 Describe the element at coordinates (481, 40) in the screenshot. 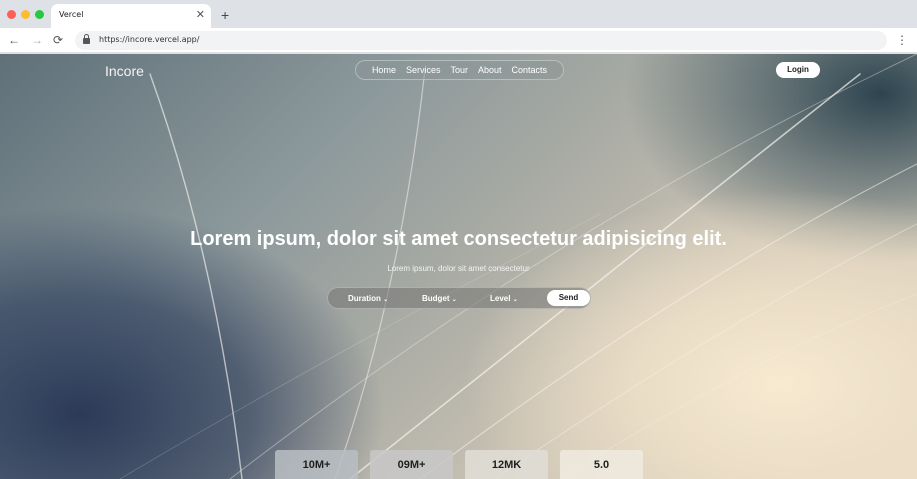

I see `address-bar: https://incore.vercel.app/` at that location.